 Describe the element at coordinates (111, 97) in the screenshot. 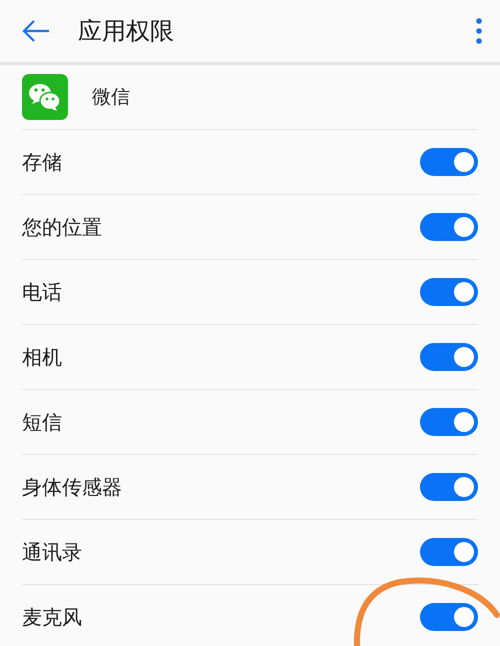

I see `app-name: 微信` at that location.